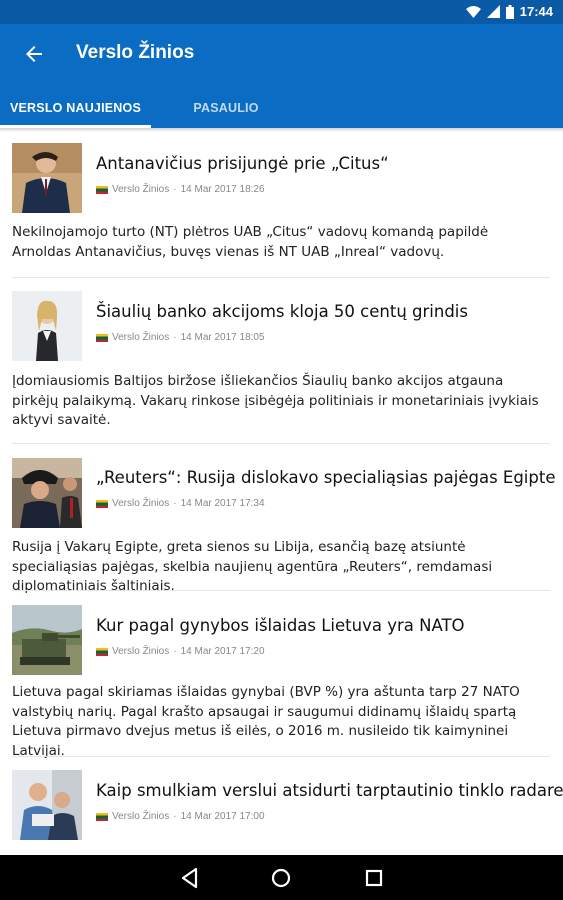  What do you see at coordinates (222, 337) in the screenshot?
I see `article-date: 14 Mar 2017 18:05` at bounding box center [222, 337].